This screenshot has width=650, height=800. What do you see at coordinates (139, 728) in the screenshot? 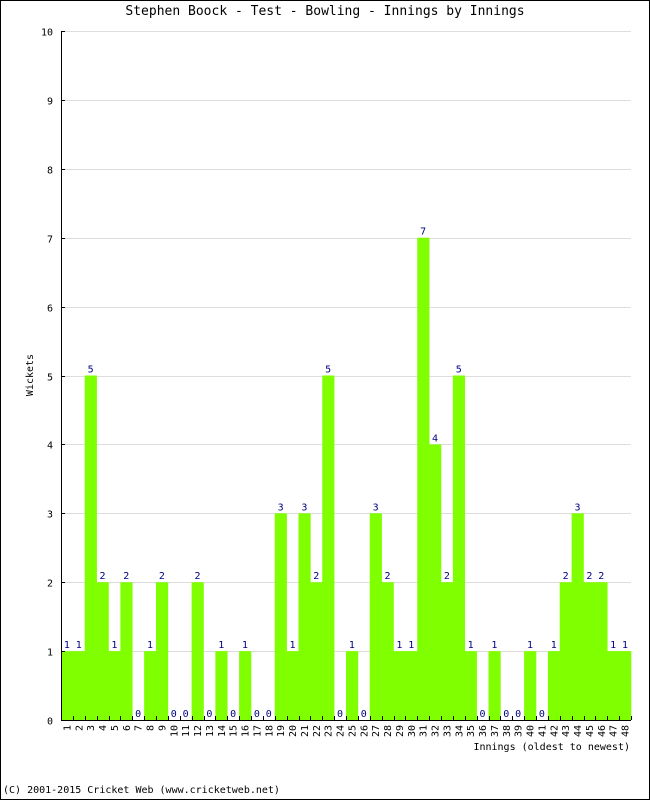
I see `x-tick-label: 7` at bounding box center [139, 728].